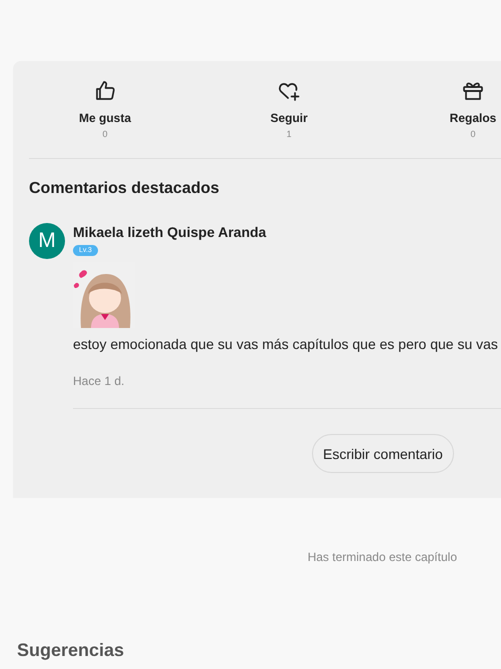  What do you see at coordinates (124, 189) in the screenshot?
I see `section-title: Comentarios destacados` at bounding box center [124, 189].